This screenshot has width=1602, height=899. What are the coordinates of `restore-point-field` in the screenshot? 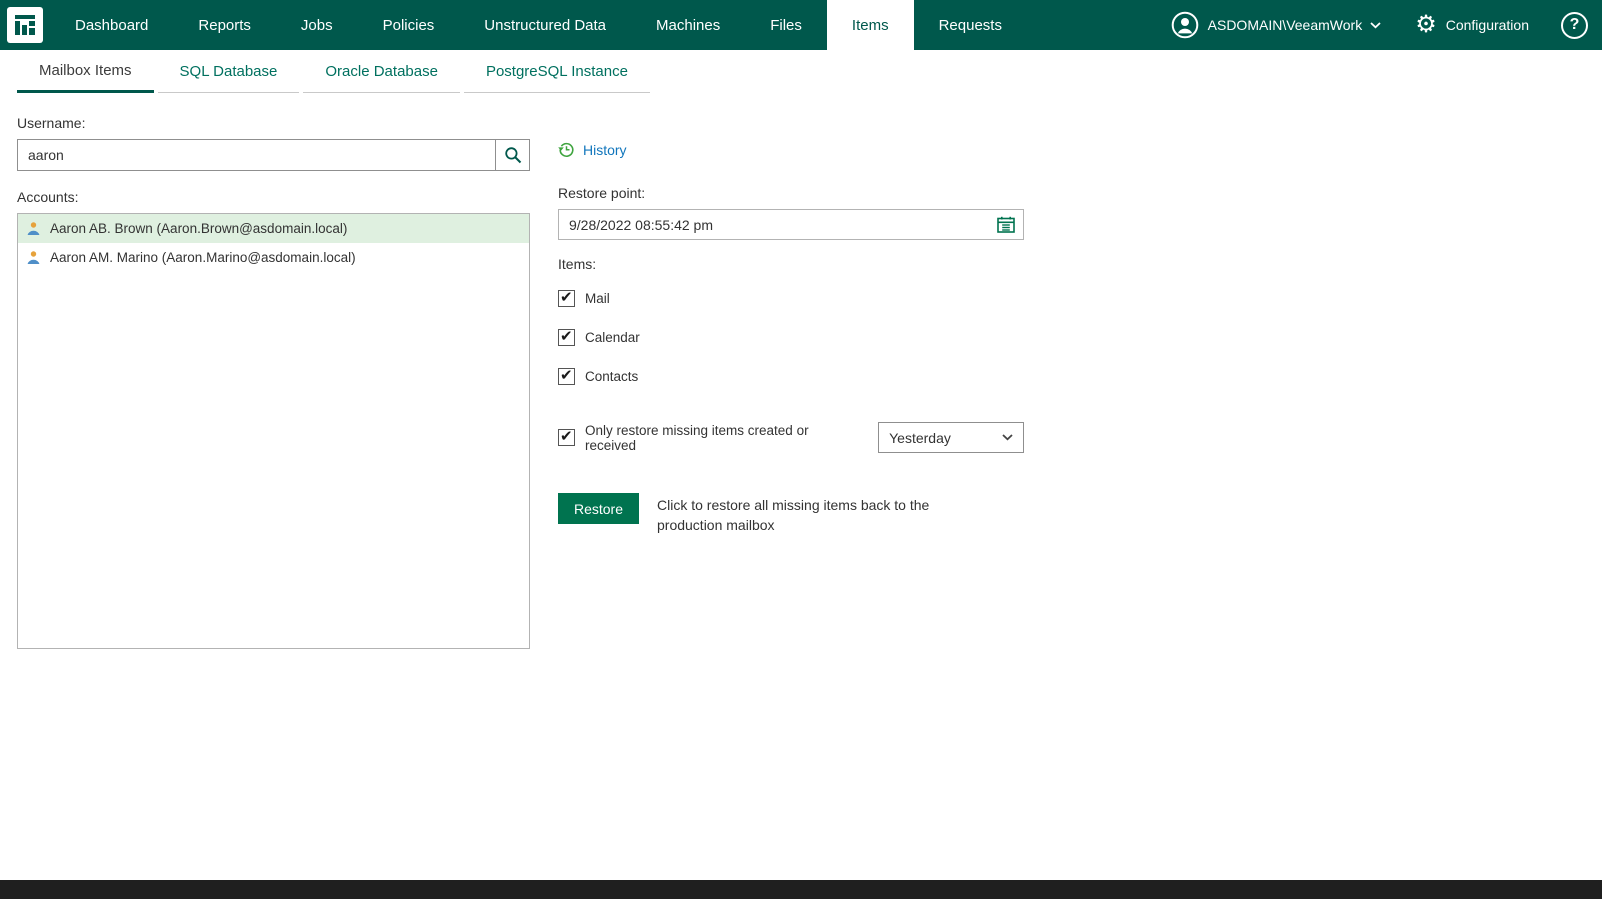 It's located at (791, 224).